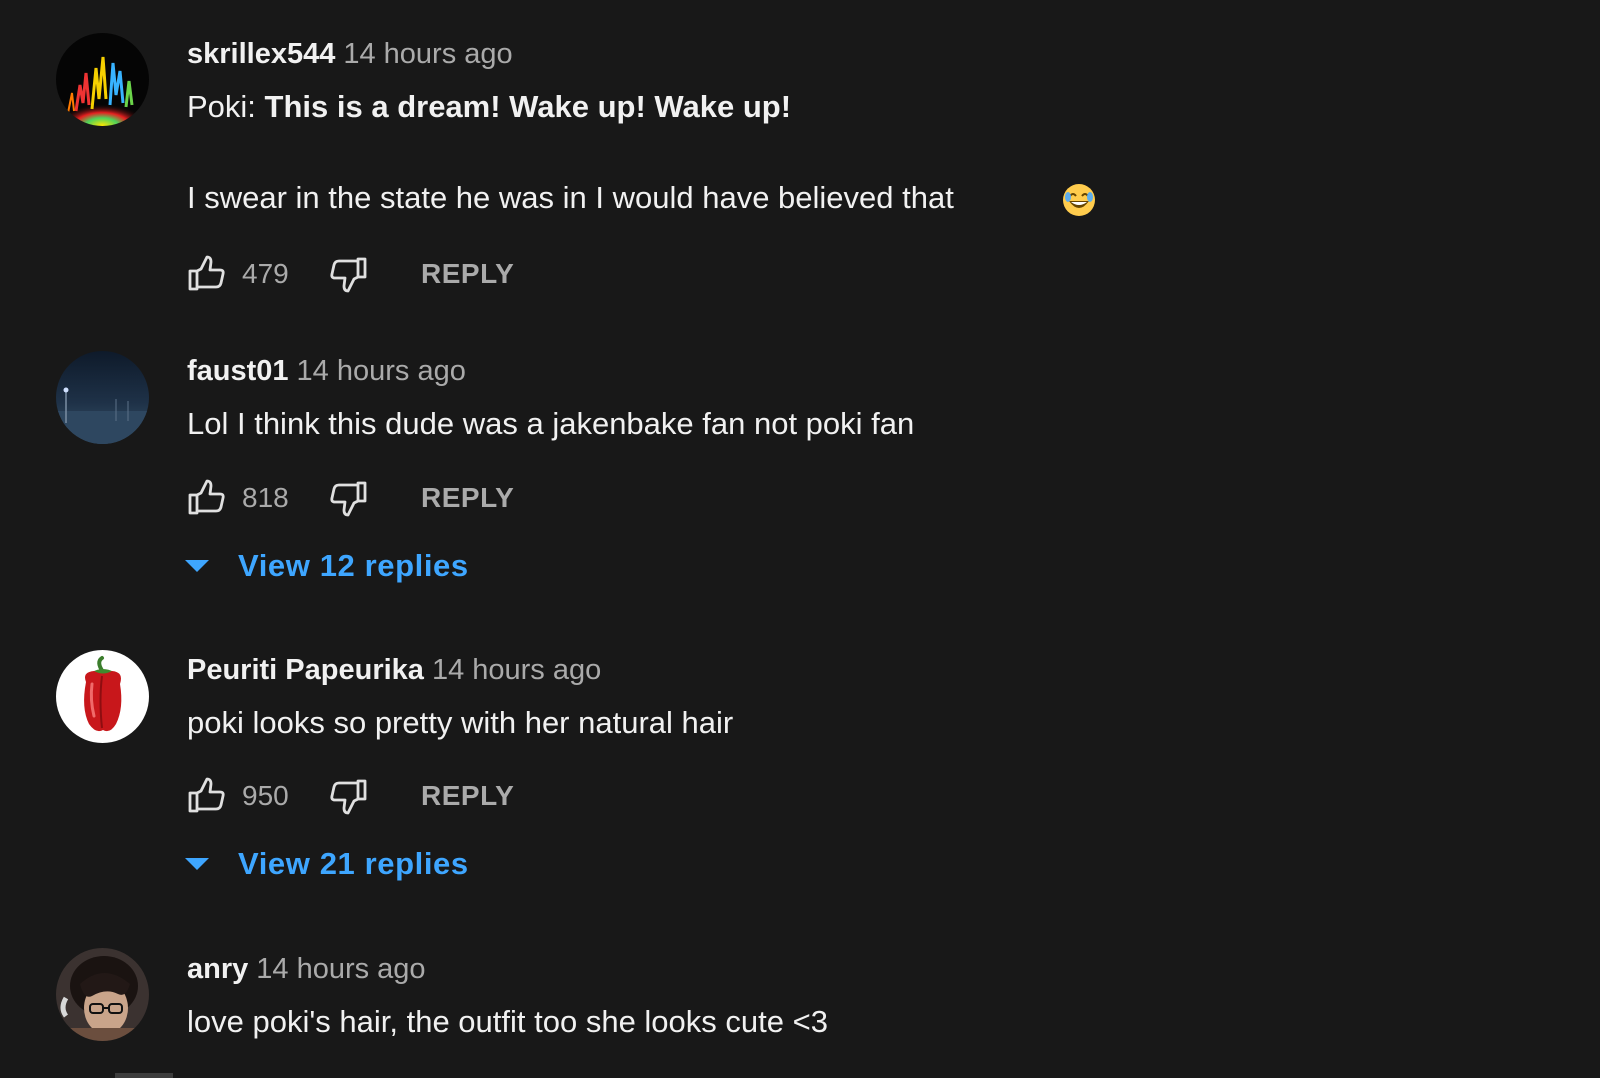  What do you see at coordinates (144, 1075) in the screenshot?
I see `scroll-indicator` at bounding box center [144, 1075].